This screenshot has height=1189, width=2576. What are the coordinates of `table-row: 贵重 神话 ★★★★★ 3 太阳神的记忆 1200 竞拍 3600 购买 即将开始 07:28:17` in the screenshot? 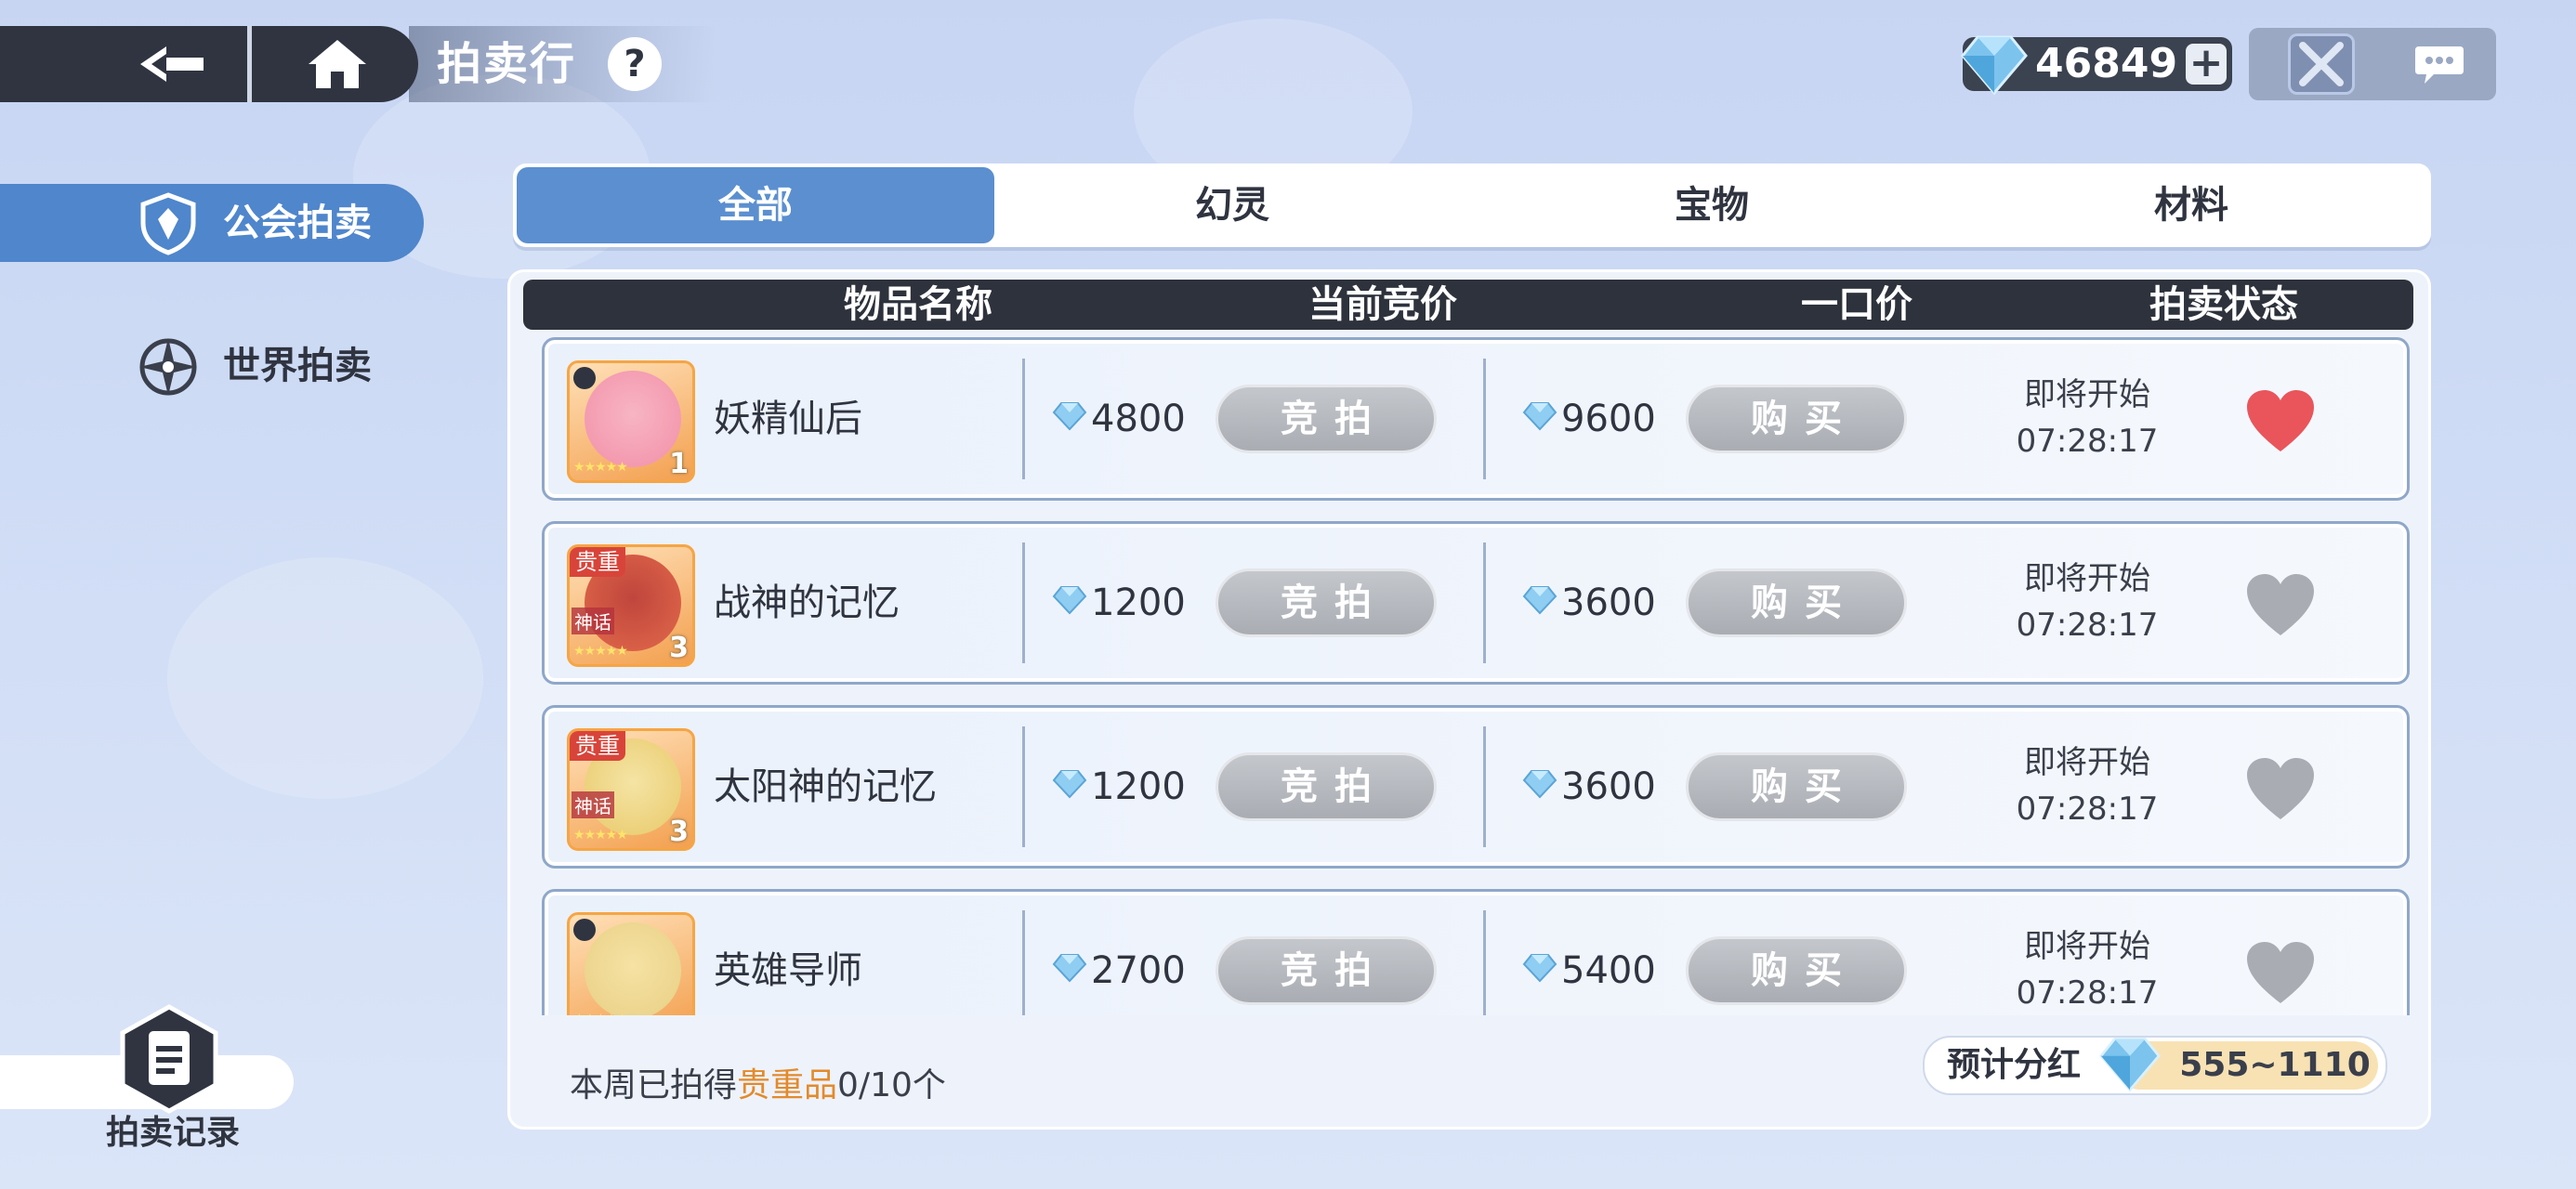 It's located at (1476, 787).